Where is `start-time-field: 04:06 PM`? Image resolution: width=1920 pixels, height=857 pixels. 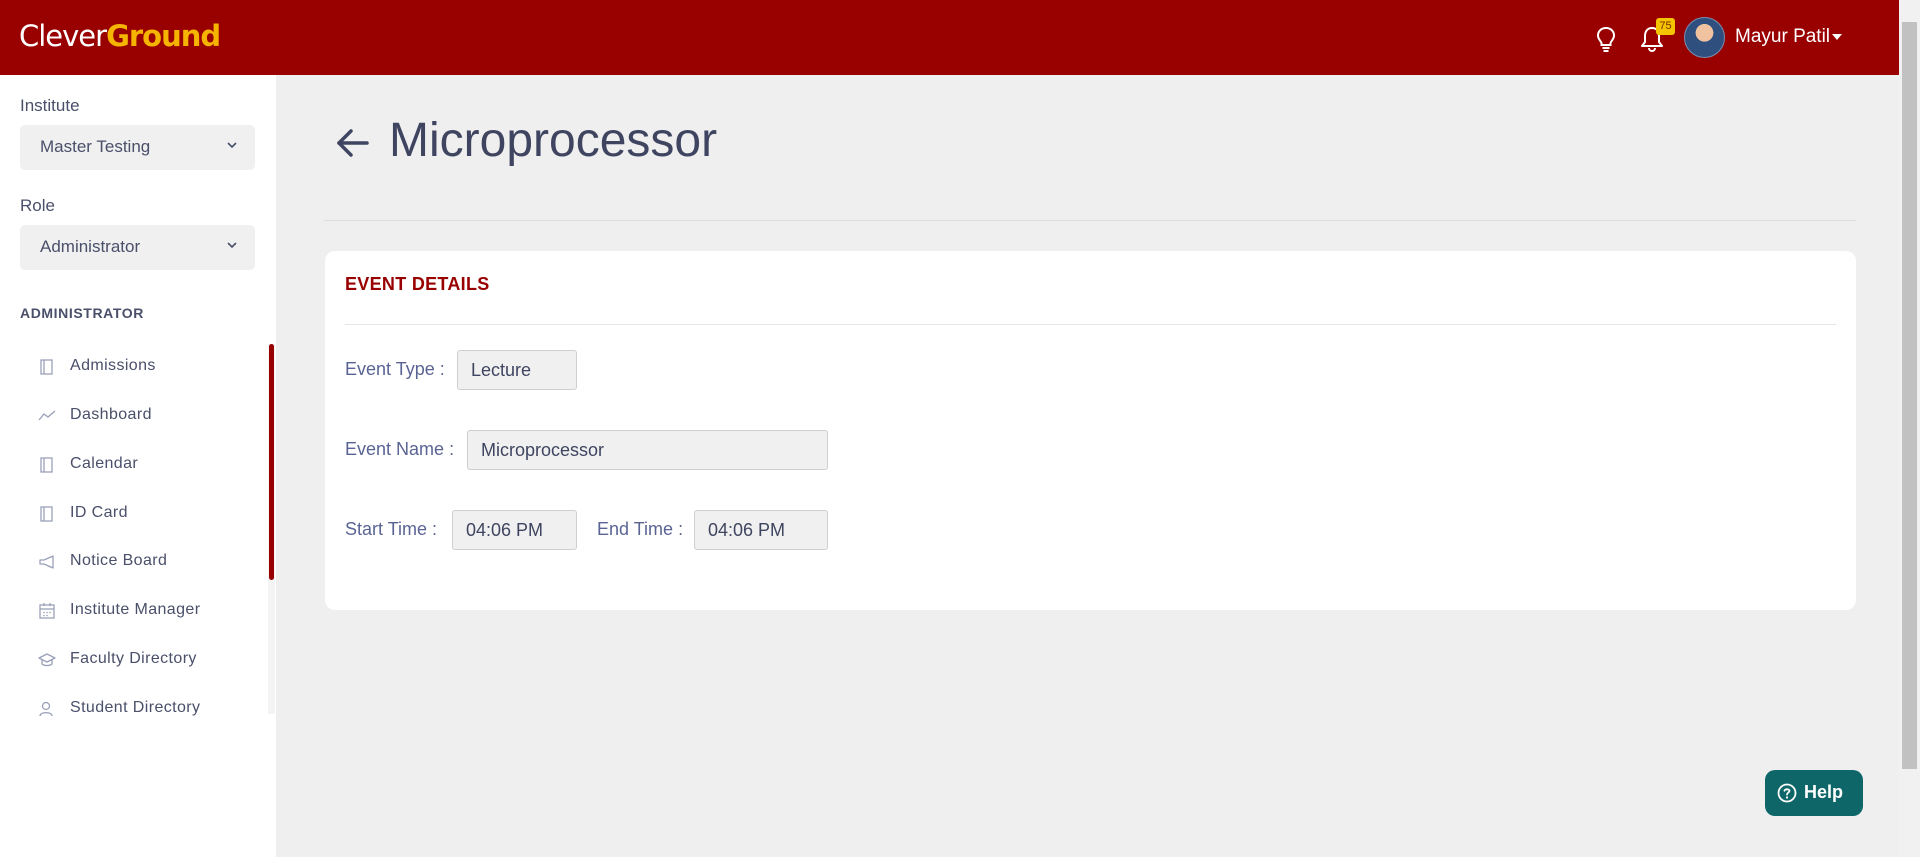 start-time-field: 04:06 PM is located at coordinates (514, 530).